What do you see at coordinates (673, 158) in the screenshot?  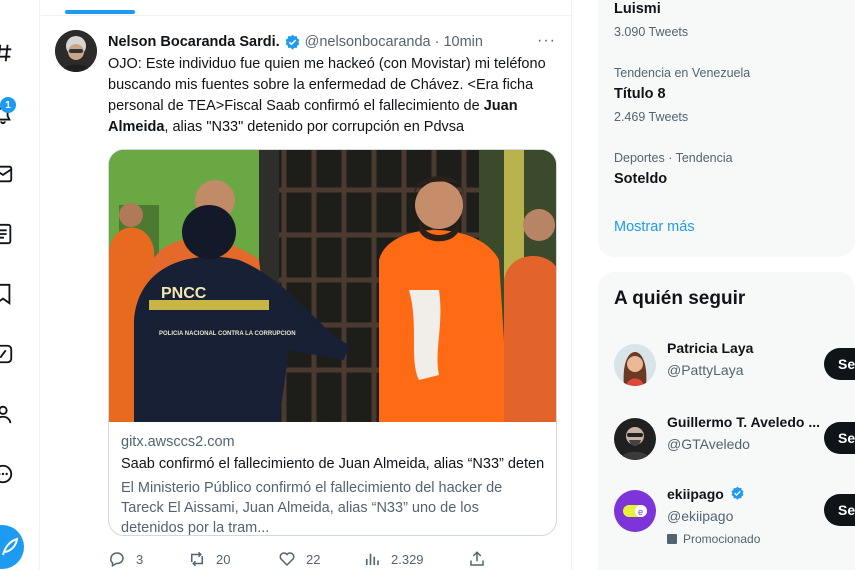 I see `trend-category: Deportes · Tendencia` at bounding box center [673, 158].